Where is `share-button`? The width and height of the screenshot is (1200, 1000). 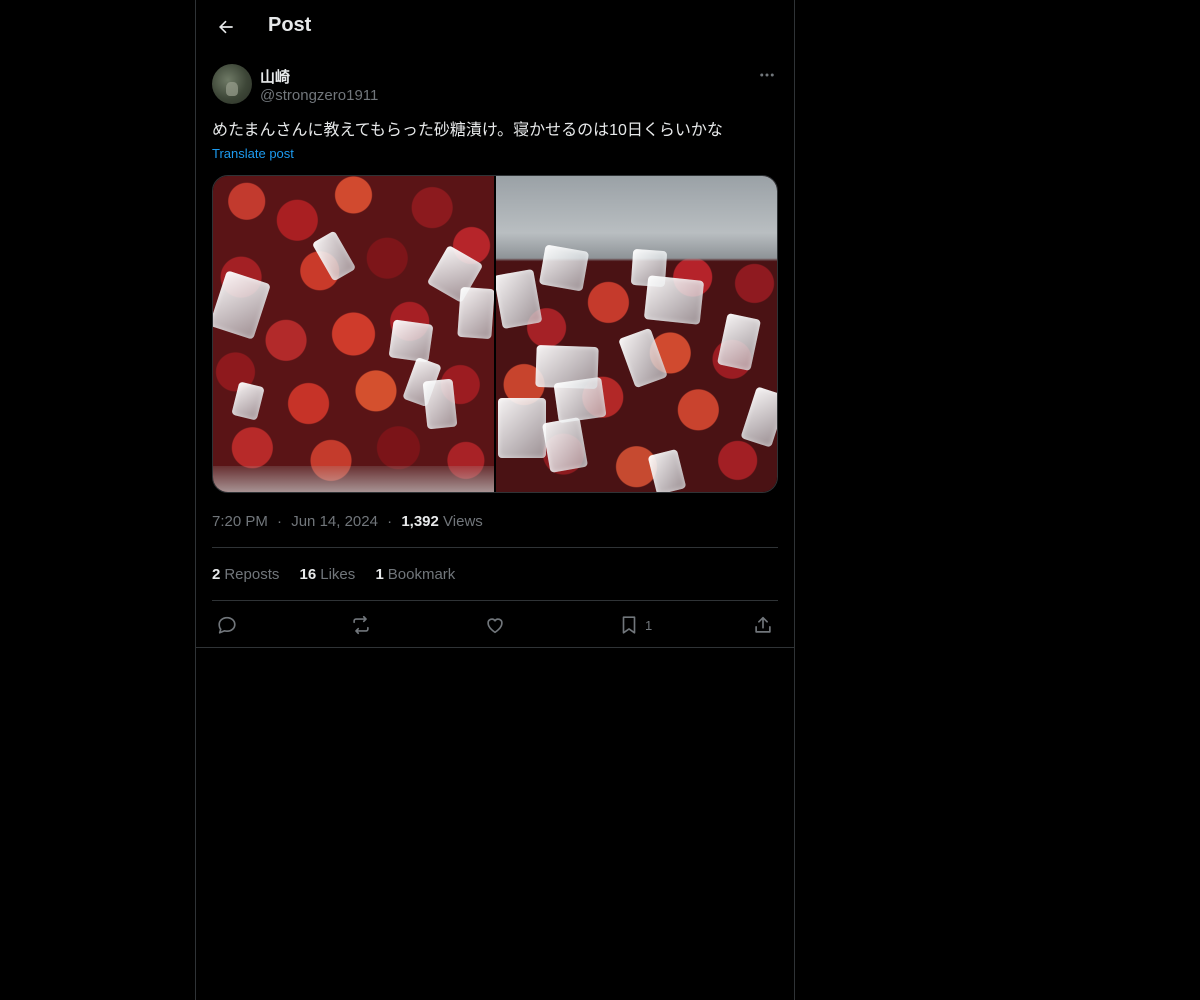 share-button is located at coordinates (763, 625).